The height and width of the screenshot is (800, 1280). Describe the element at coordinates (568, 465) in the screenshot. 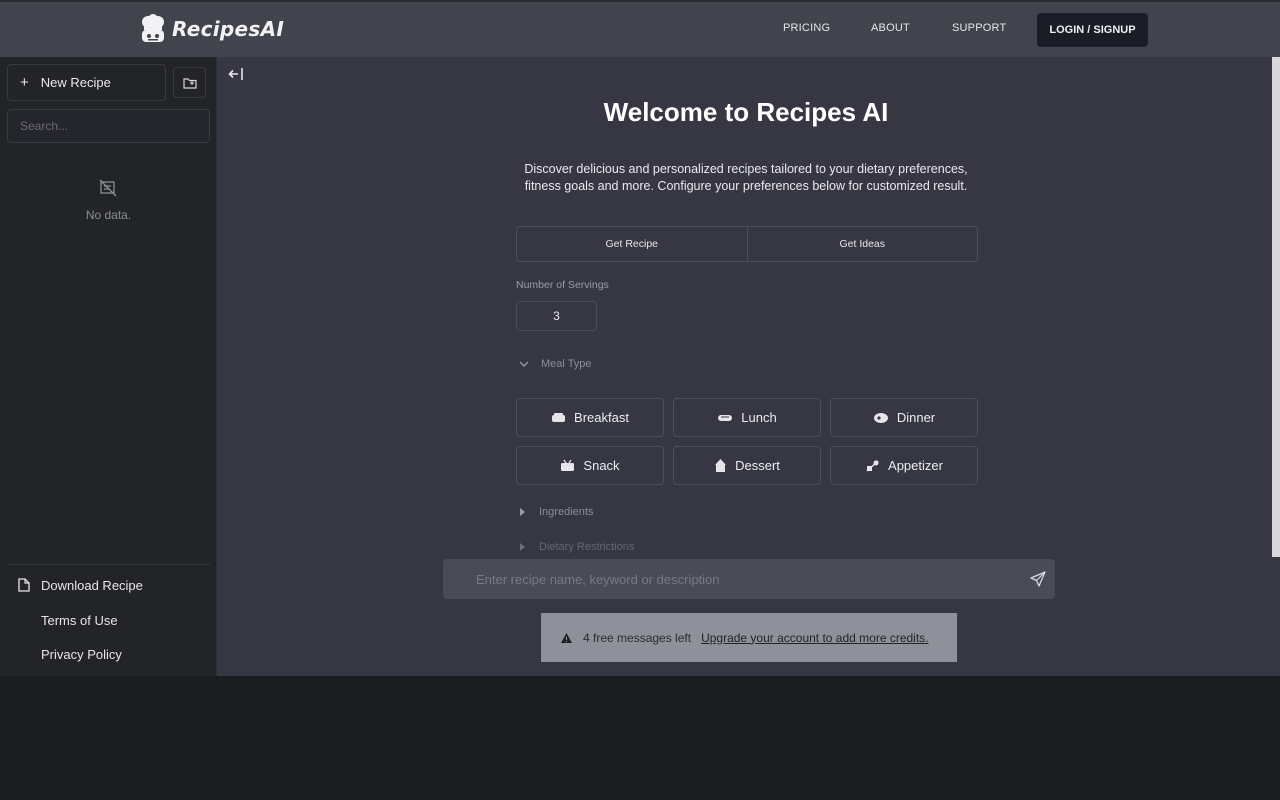

I see `snack-icon` at that location.